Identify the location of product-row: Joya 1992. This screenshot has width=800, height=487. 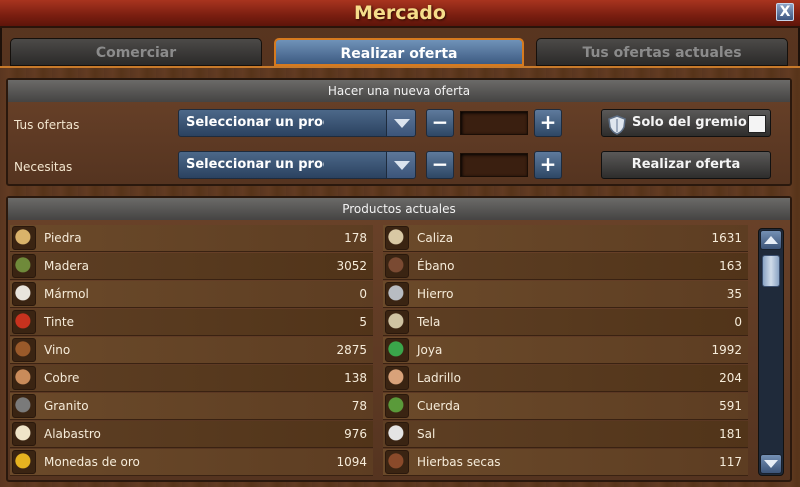
(565, 350).